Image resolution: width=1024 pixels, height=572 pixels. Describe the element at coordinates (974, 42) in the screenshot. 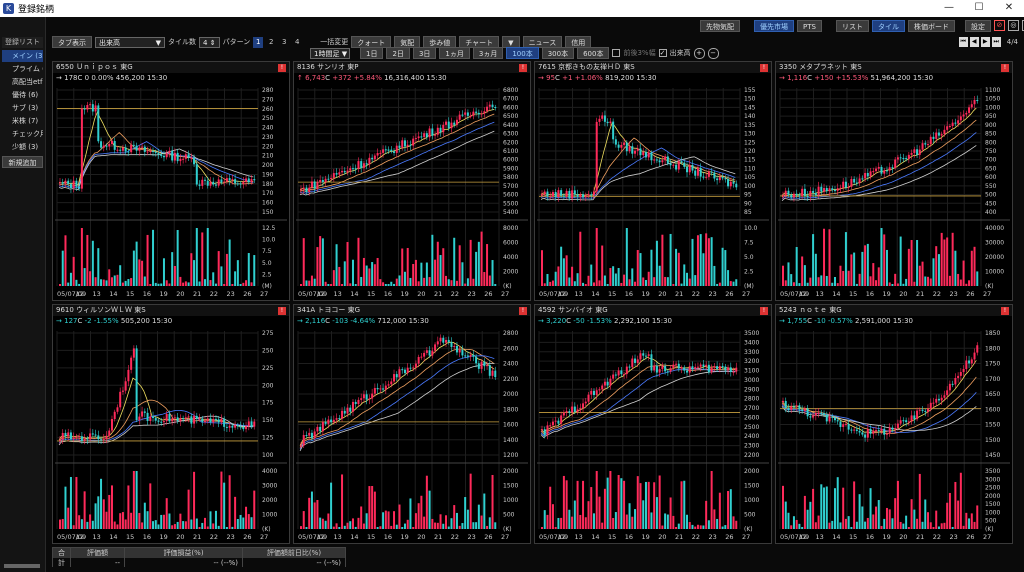

I see `prev-page-icon: ◀` at that location.